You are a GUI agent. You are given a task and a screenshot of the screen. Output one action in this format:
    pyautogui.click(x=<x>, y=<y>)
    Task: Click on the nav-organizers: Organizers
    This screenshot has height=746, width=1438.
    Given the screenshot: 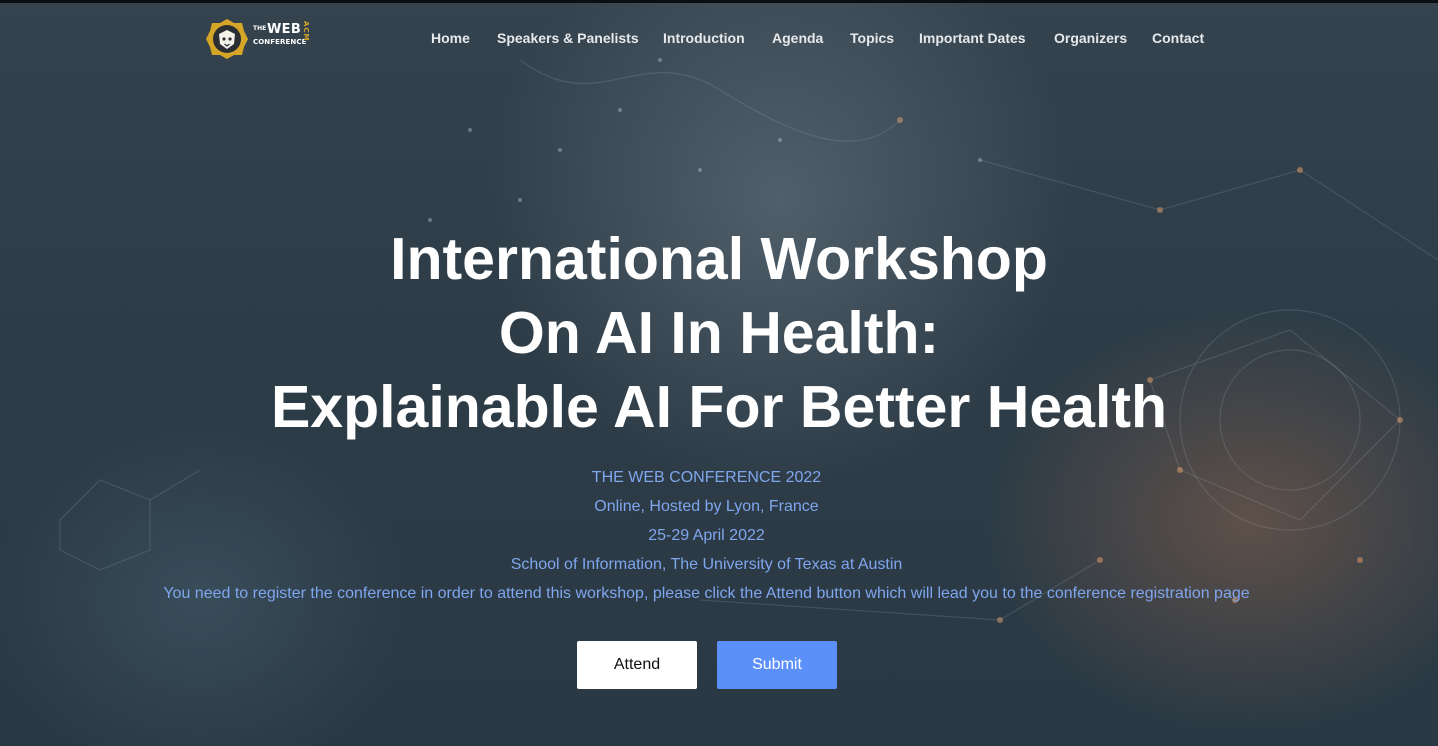 What is the action you would take?
    pyautogui.click(x=1090, y=38)
    